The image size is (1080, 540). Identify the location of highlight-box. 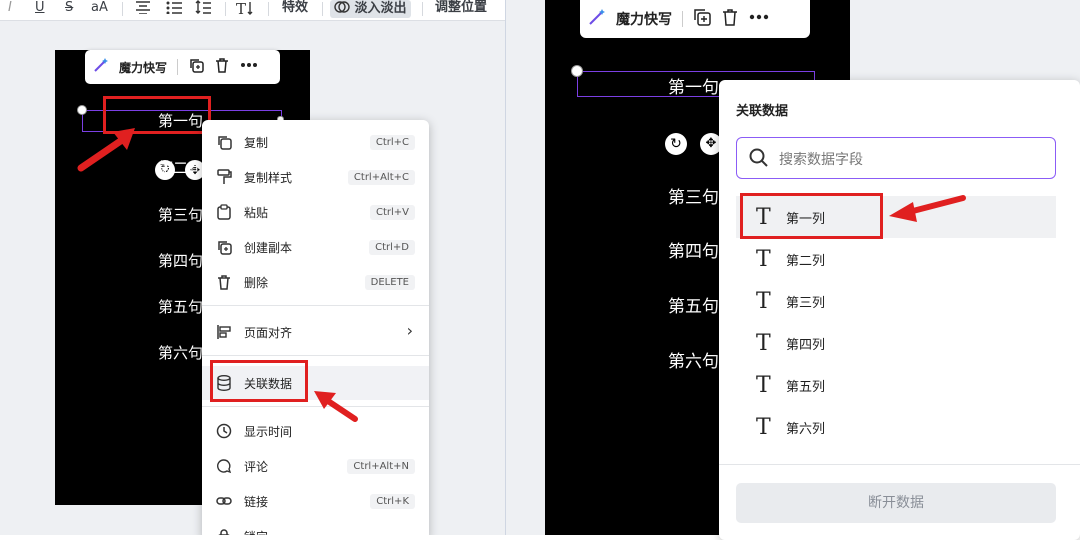
(259, 381).